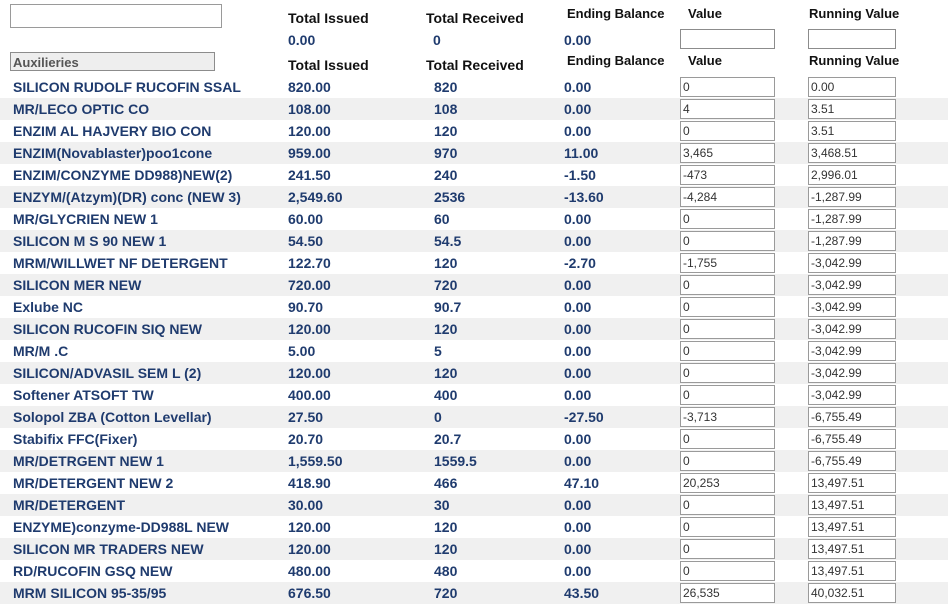  Describe the element at coordinates (48, 307) in the screenshot. I see `item-name: Exlube NC` at that location.